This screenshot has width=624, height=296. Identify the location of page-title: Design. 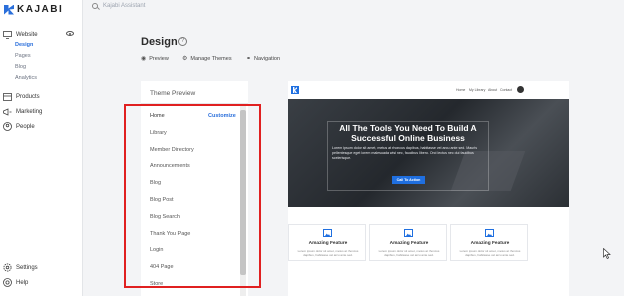
(159, 42).